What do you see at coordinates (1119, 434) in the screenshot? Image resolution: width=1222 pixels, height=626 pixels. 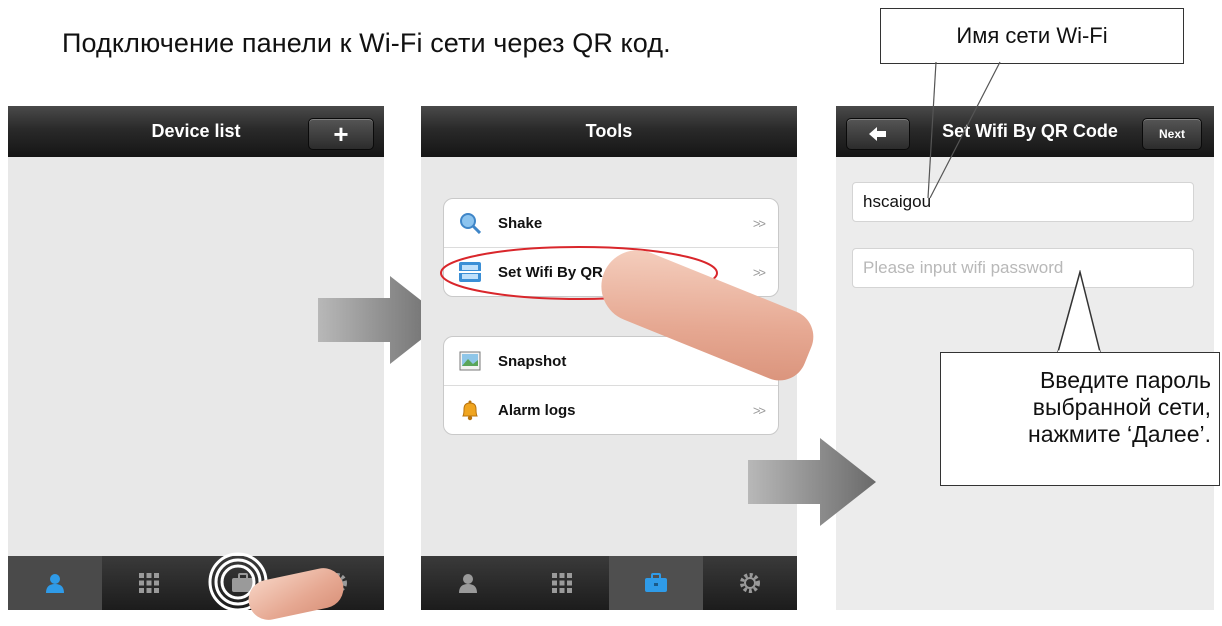 I see `callout-line: нажмите ‘Далее’.` at bounding box center [1119, 434].